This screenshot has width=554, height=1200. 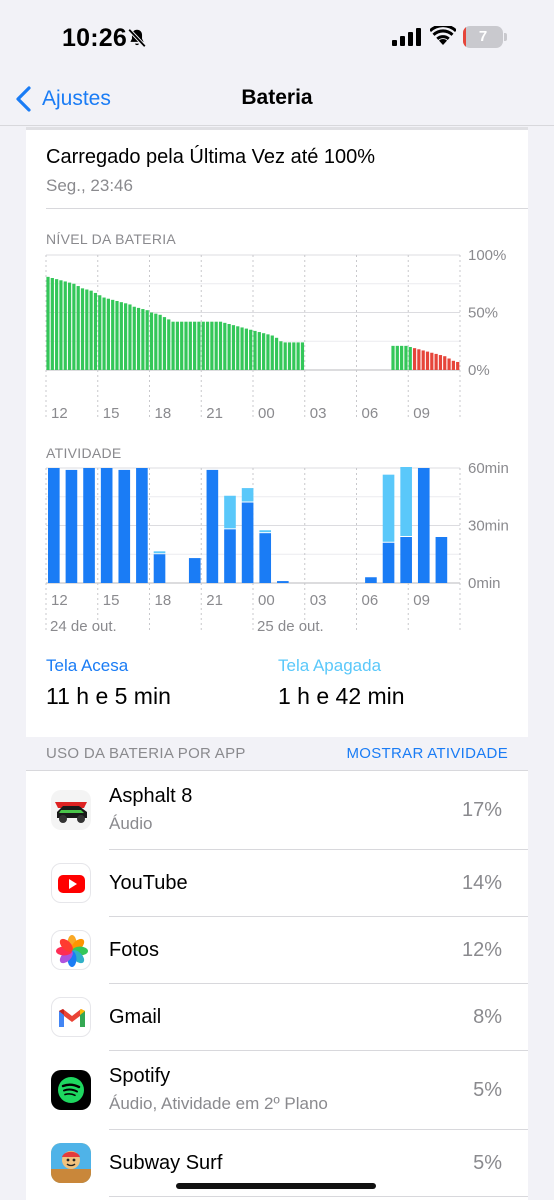 I want to click on battery-x-tick-label: 03, so click(x=318, y=413).